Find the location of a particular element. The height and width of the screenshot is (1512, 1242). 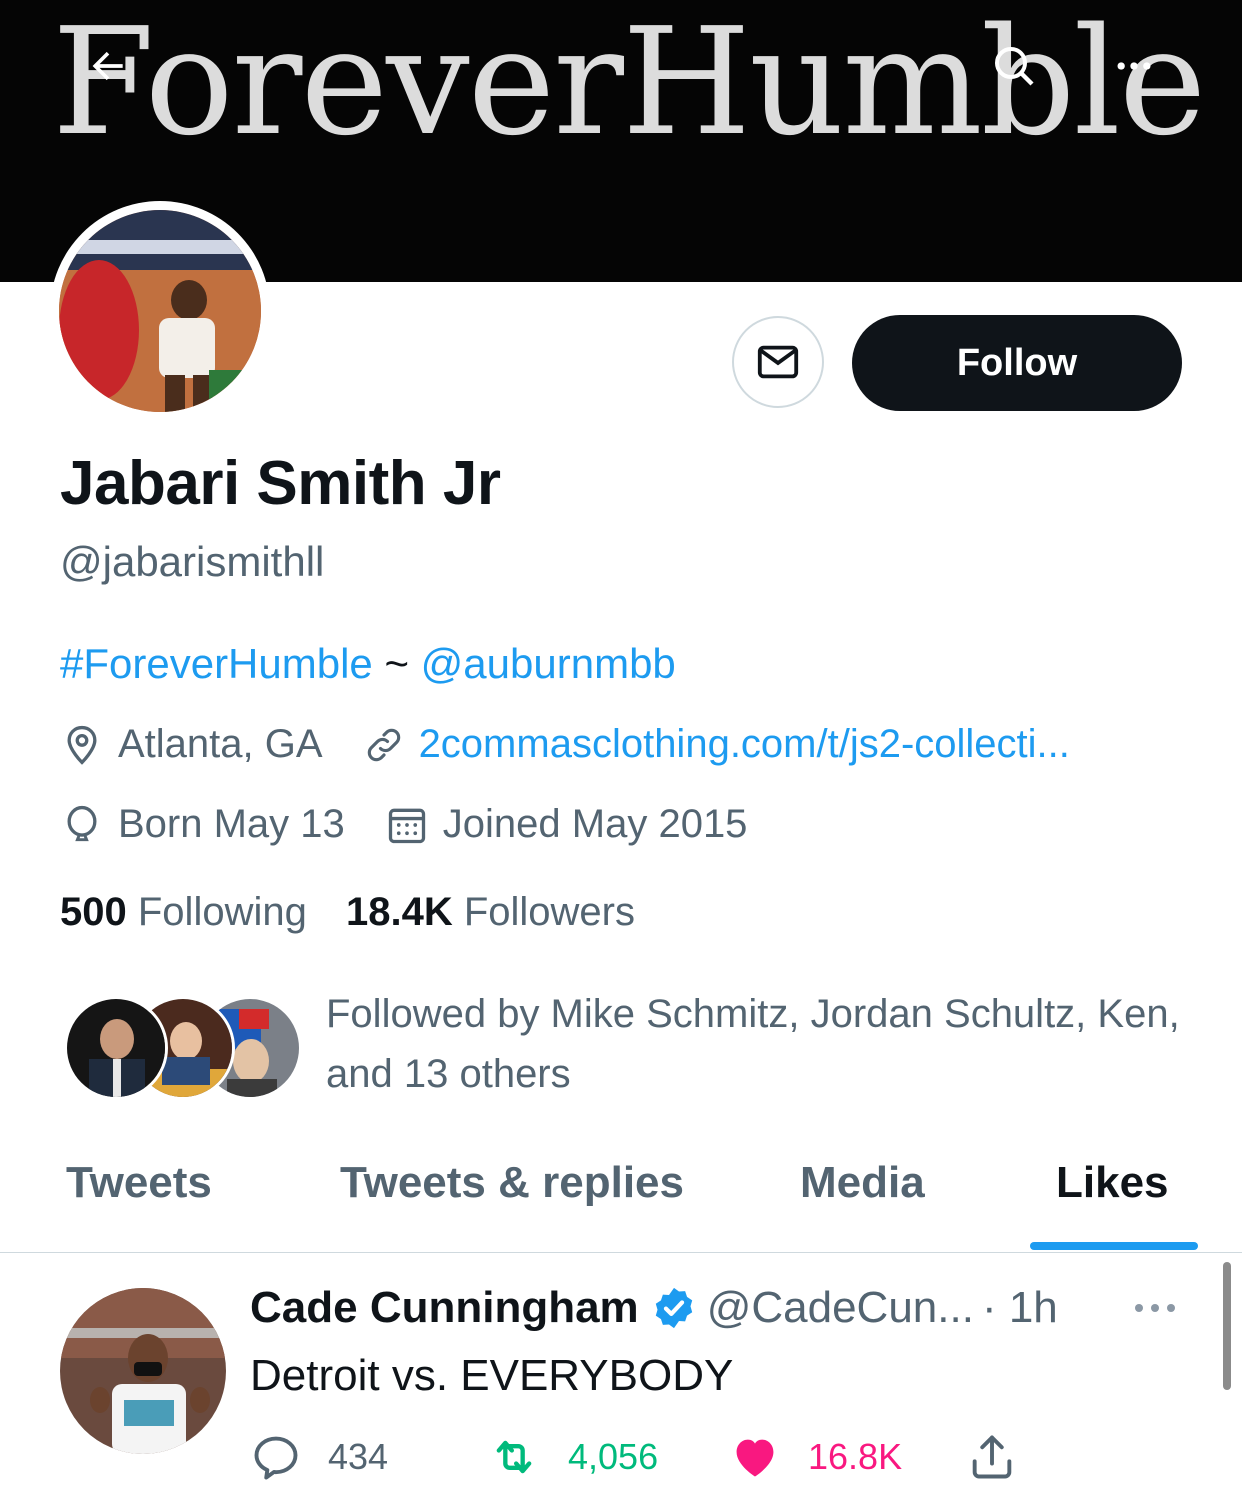

profile-name: Jabari Smith Jr is located at coordinates (280, 483).